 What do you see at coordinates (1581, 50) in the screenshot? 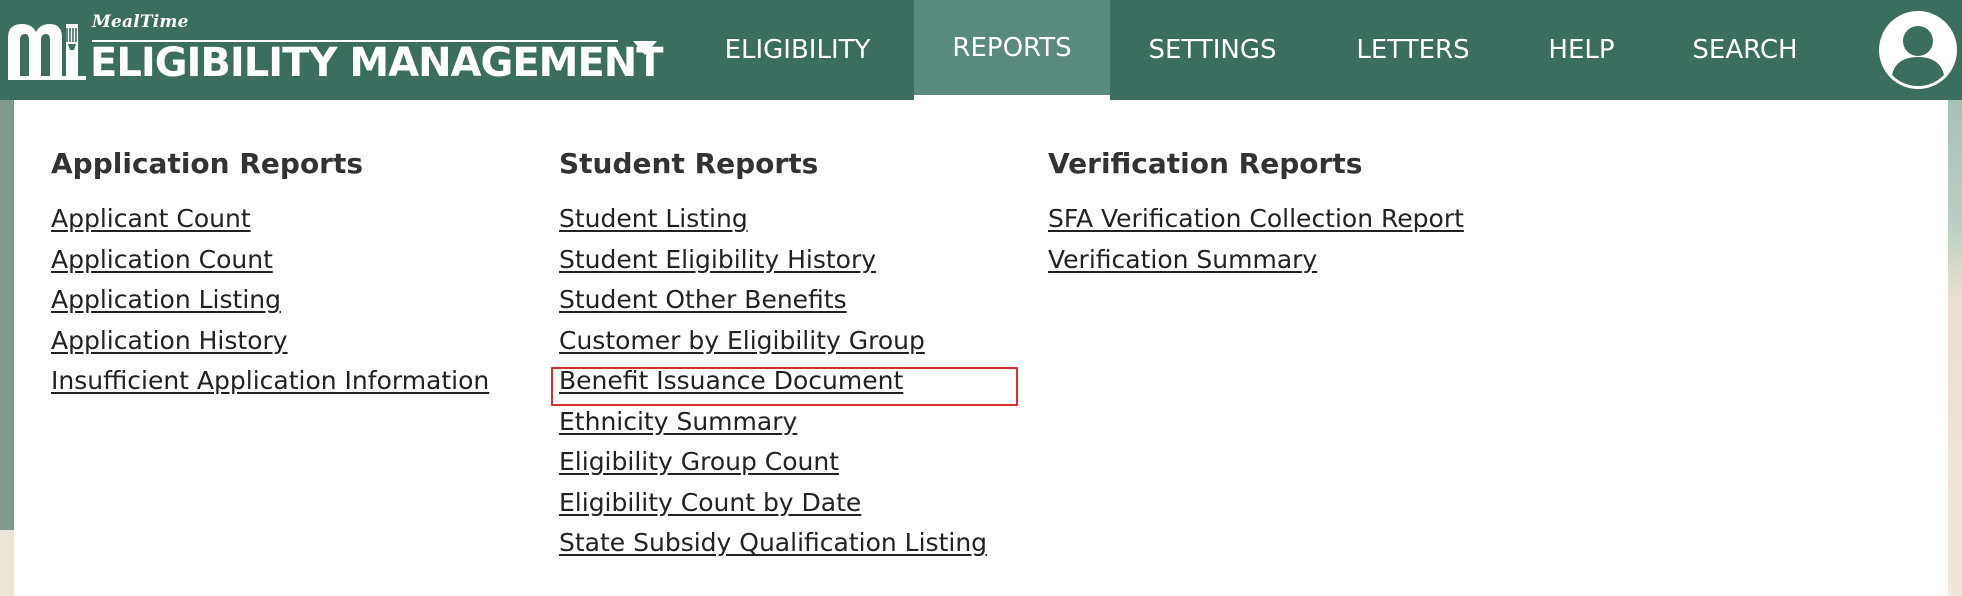
I see `nav-help: HELP` at bounding box center [1581, 50].